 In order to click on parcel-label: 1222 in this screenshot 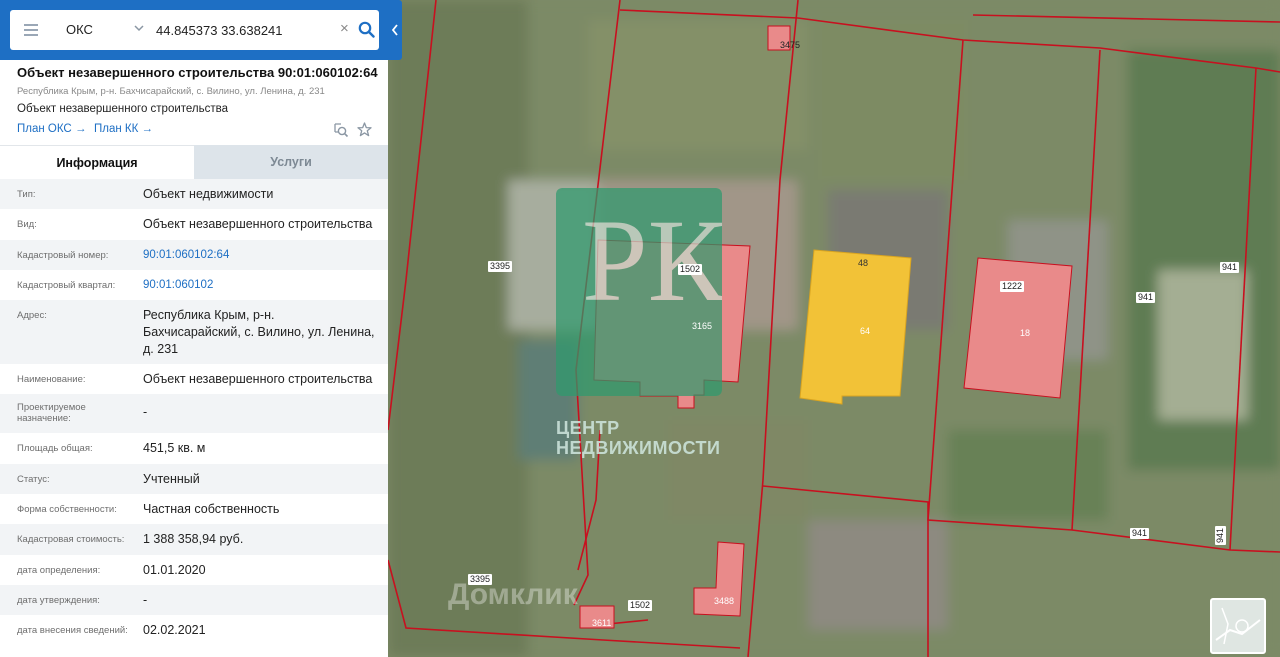, I will do `click(1012, 286)`.